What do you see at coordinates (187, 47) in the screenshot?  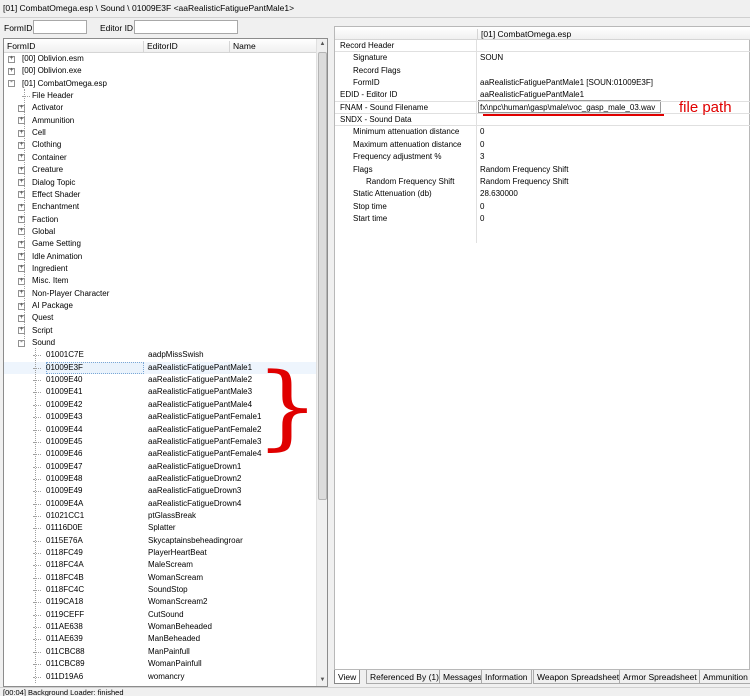 I see `column-editorid: EditorID` at bounding box center [187, 47].